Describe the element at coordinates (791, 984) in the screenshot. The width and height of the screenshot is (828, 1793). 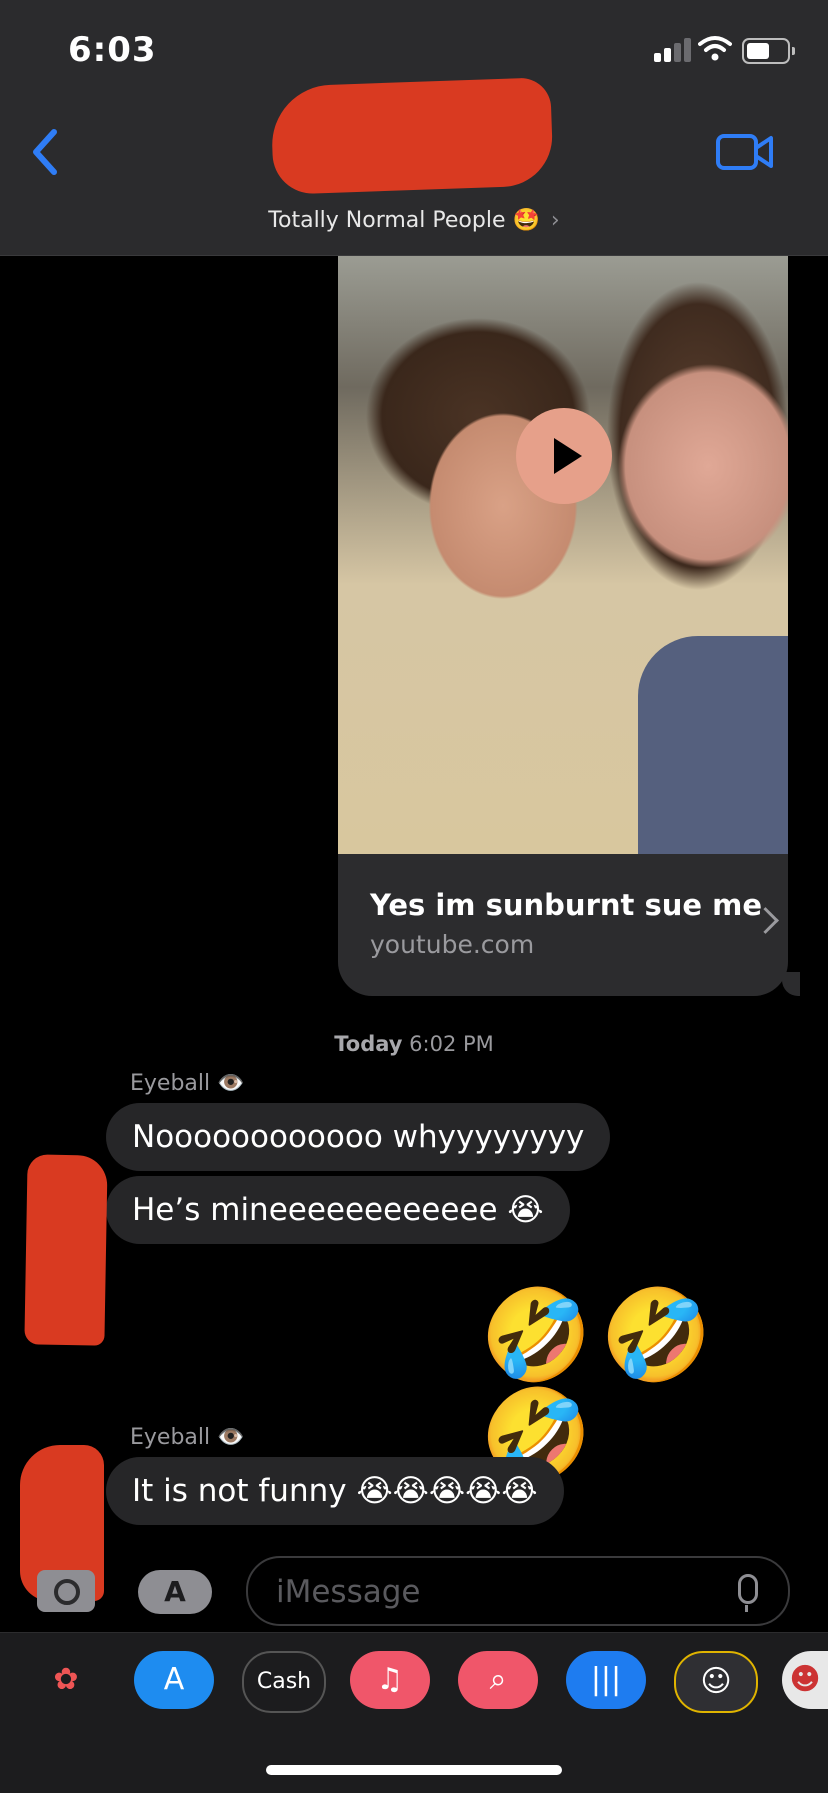
I see `bubble-tail` at that location.